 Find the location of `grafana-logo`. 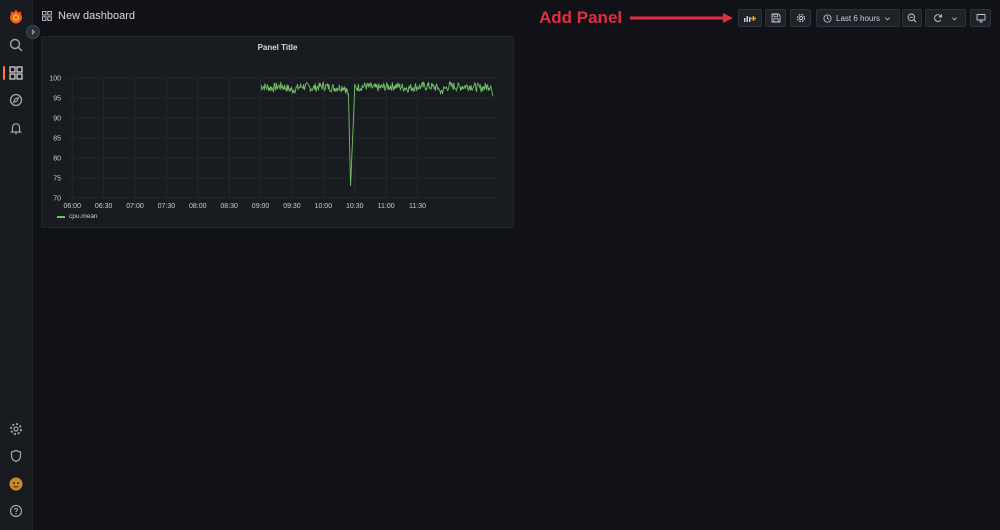

grafana-logo is located at coordinates (16, 17).